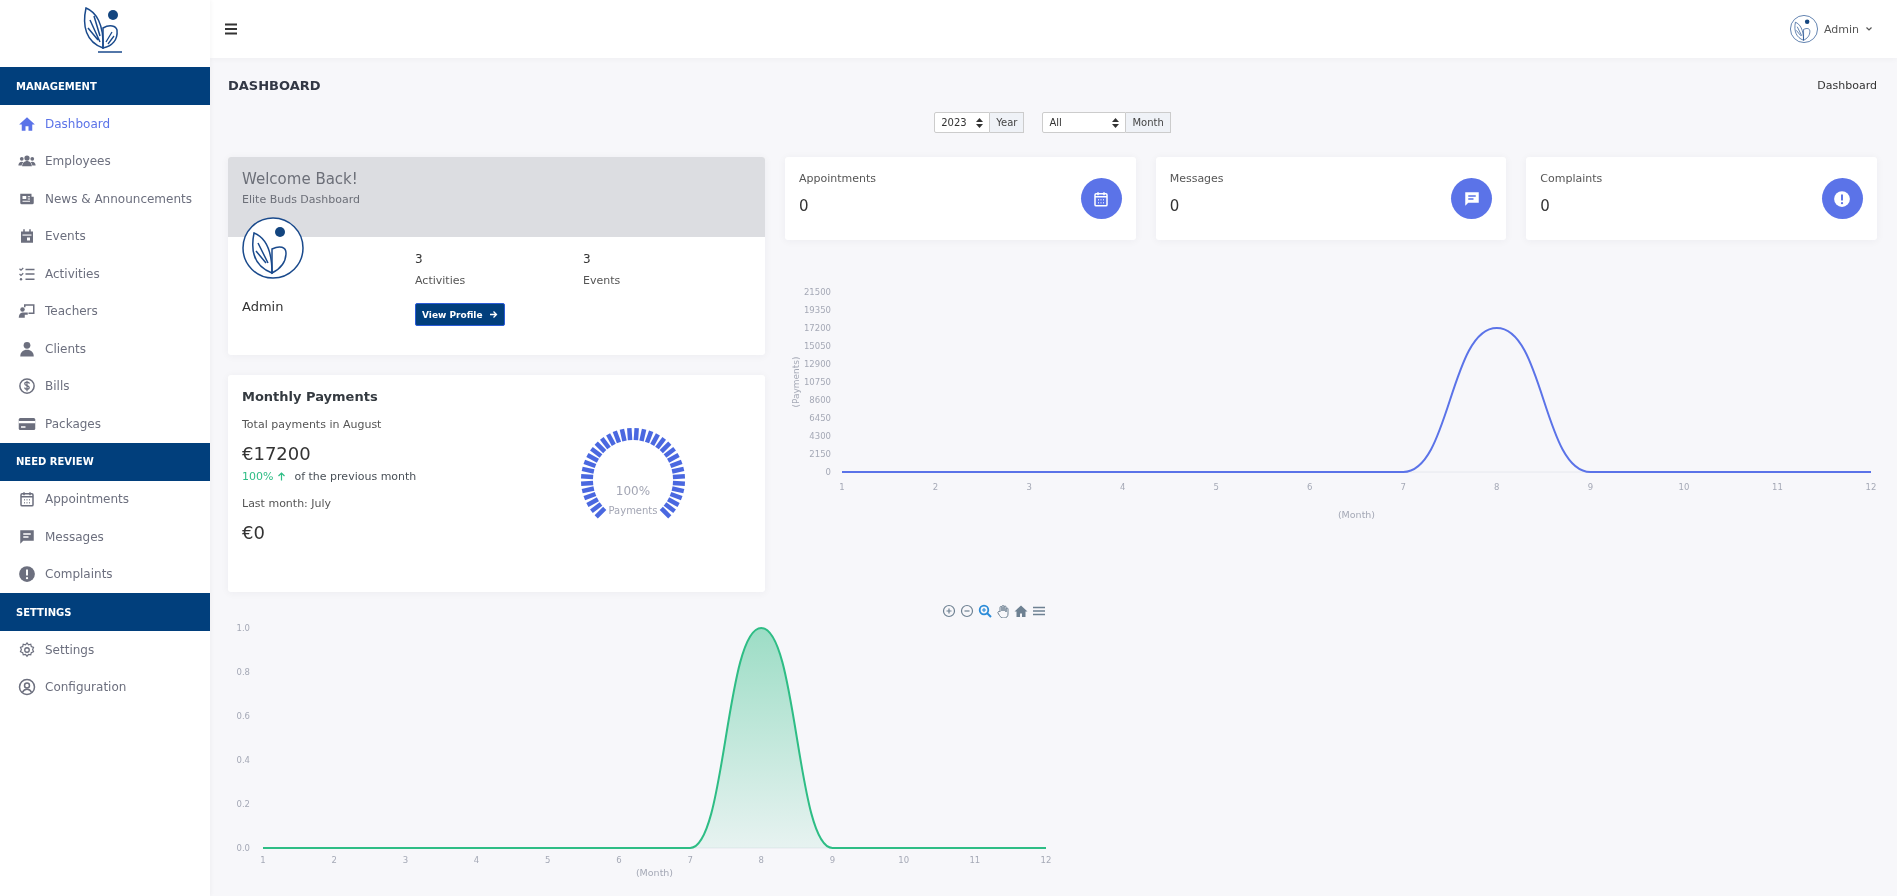 The image size is (1897, 896). What do you see at coordinates (967, 611) in the screenshot?
I see `zoom-out-icon` at bounding box center [967, 611].